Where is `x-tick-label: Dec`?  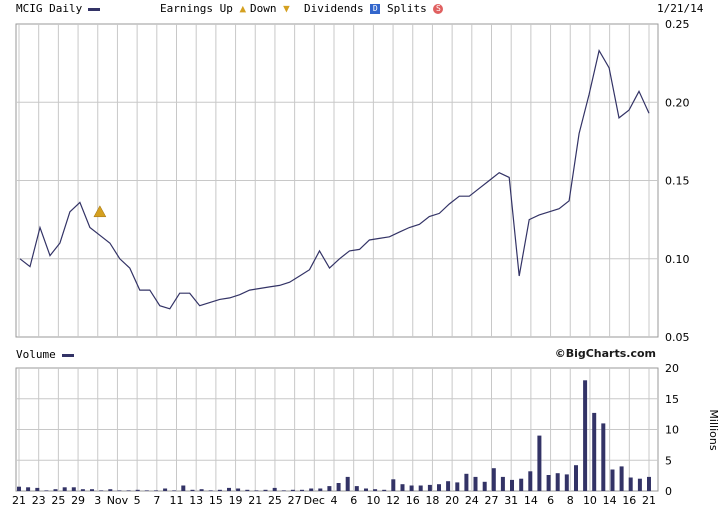 x-tick-label: Dec is located at coordinates (314, 500).